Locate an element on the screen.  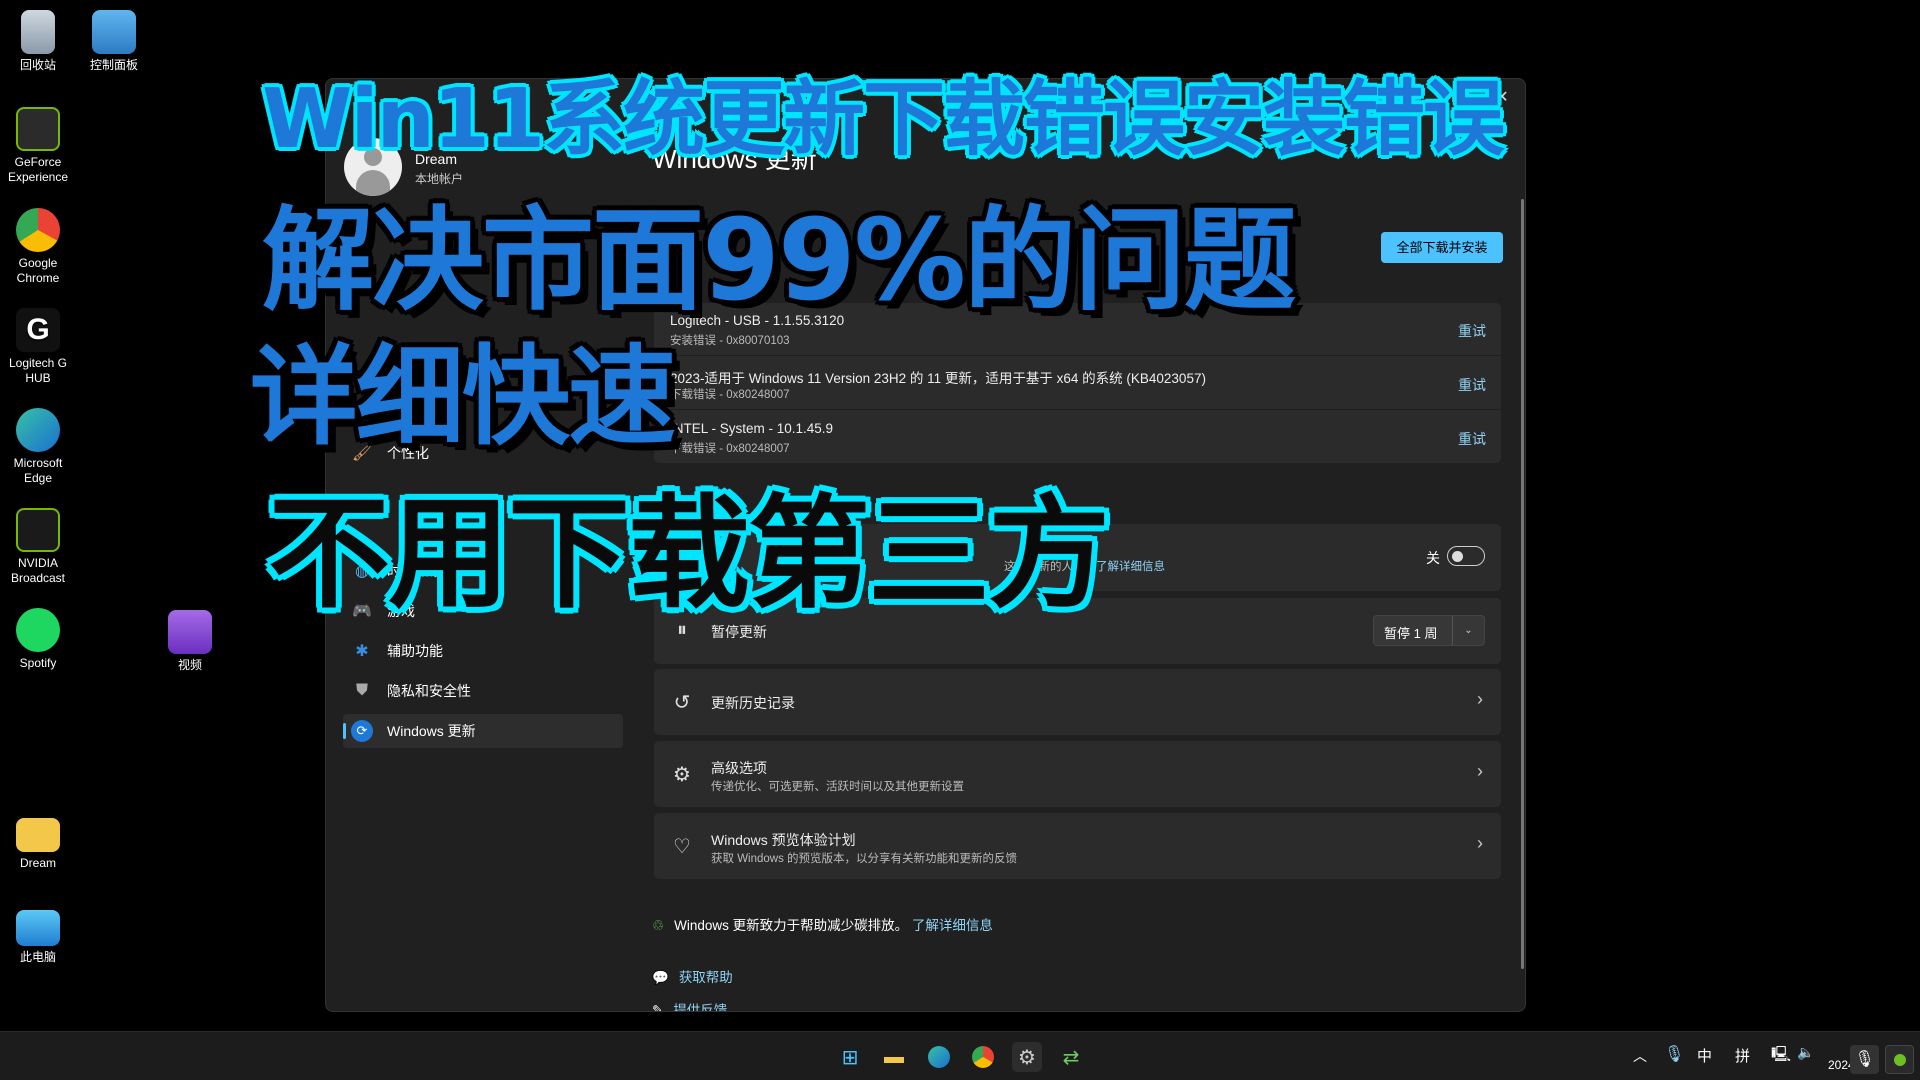
latest-updates-toggle is located at coordinates (1466, 556).